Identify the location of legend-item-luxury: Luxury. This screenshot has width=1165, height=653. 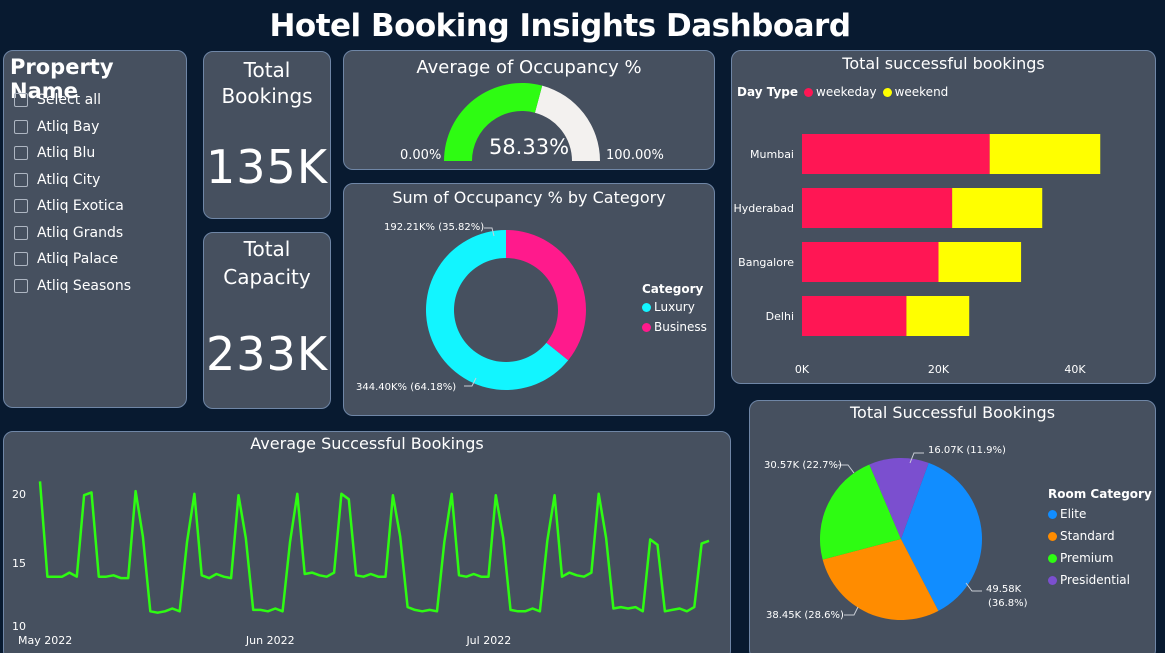
(674, 307).